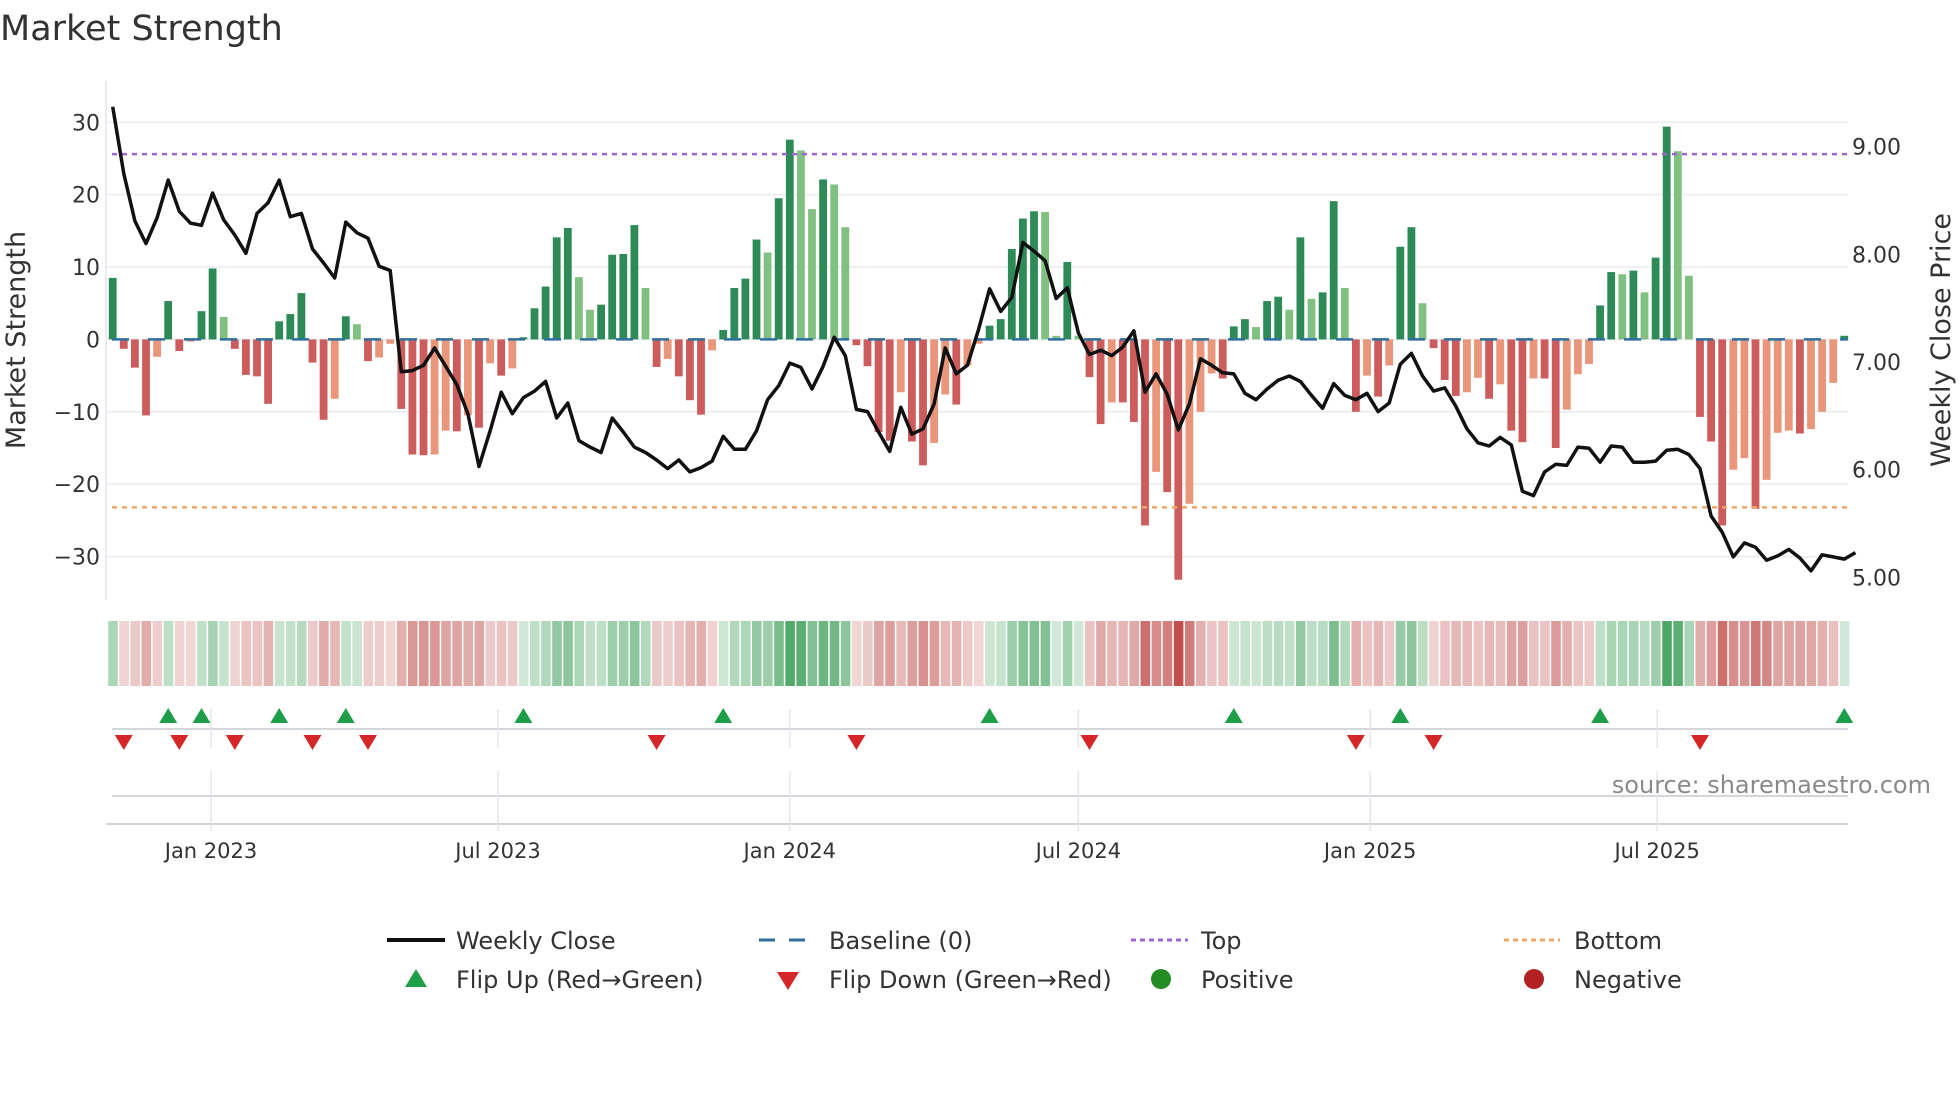  I want to click on y-tick-label: 30, so click(86, 123).